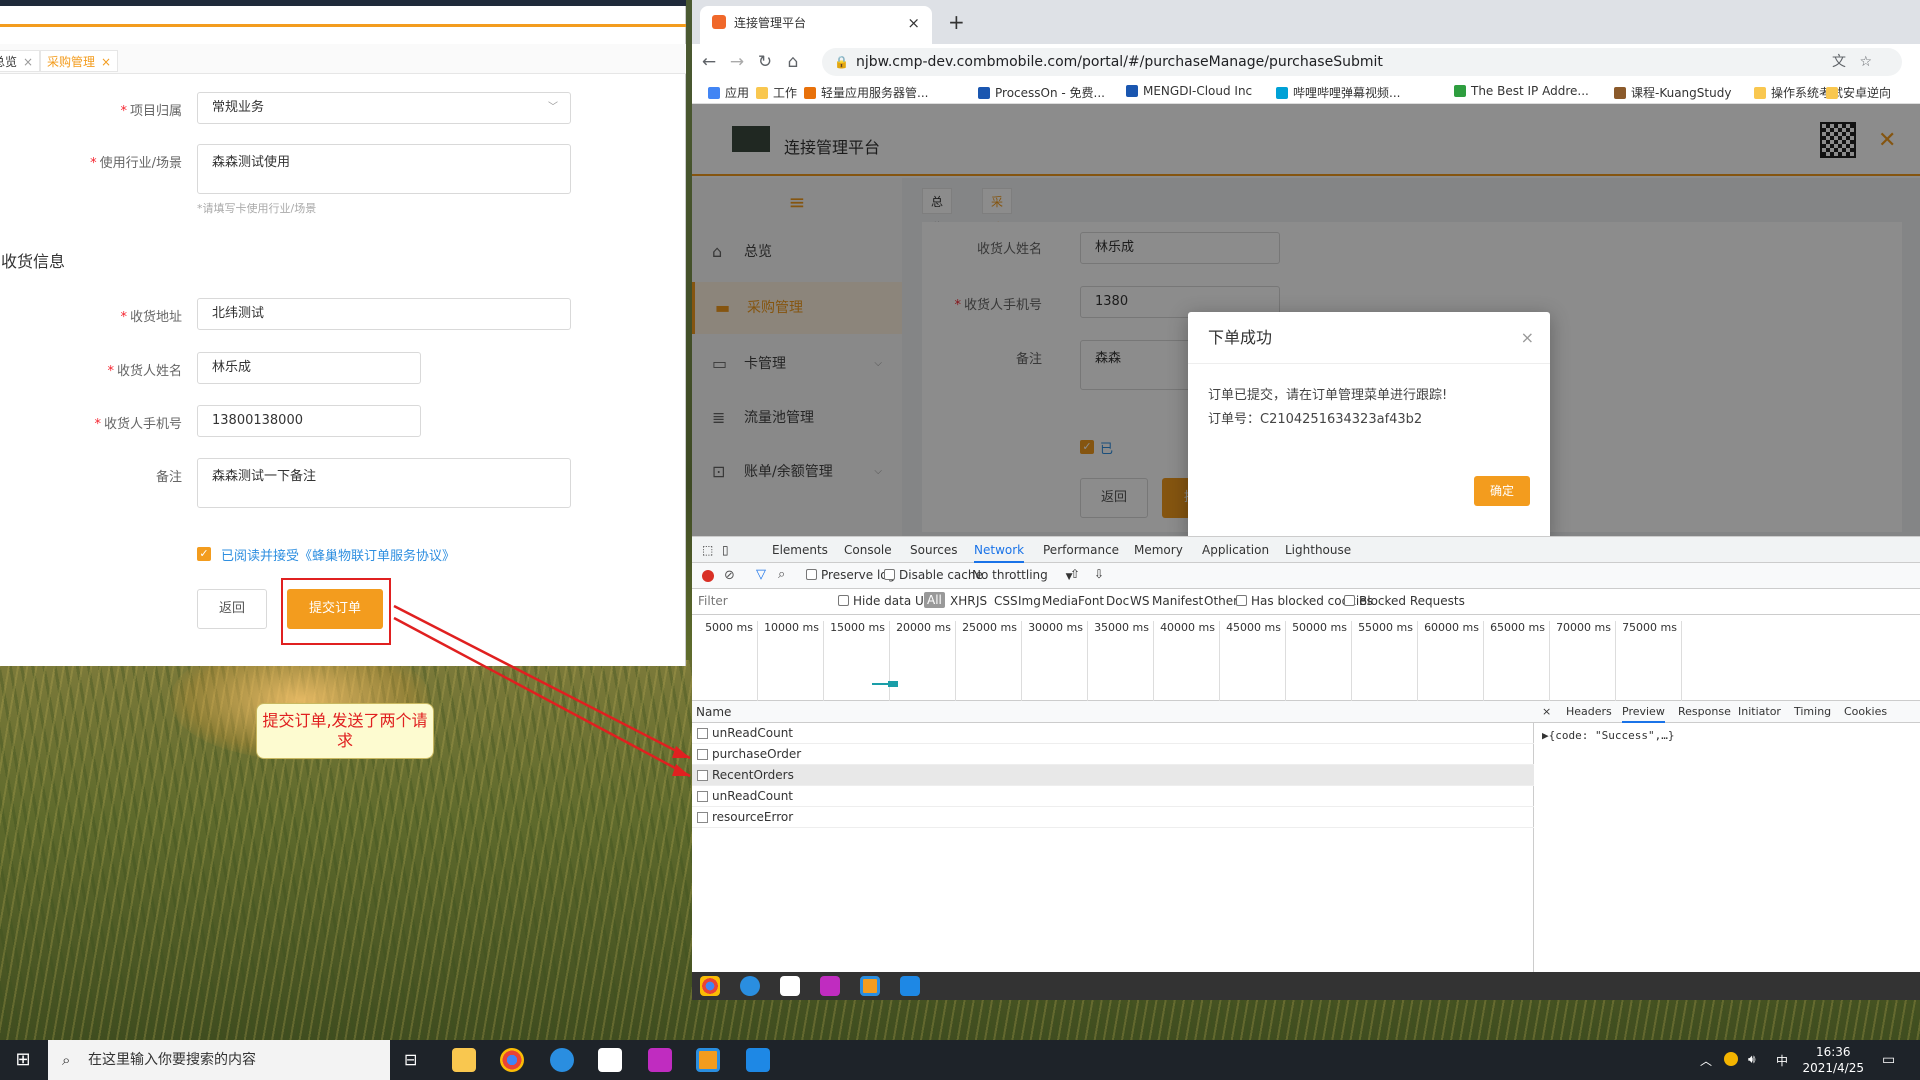 This screenshot has width=1920, height=1080. Describe the element at coordinates (725, 550) in the screenshot. I see `device-toolbar-icon: ▯` at that location.